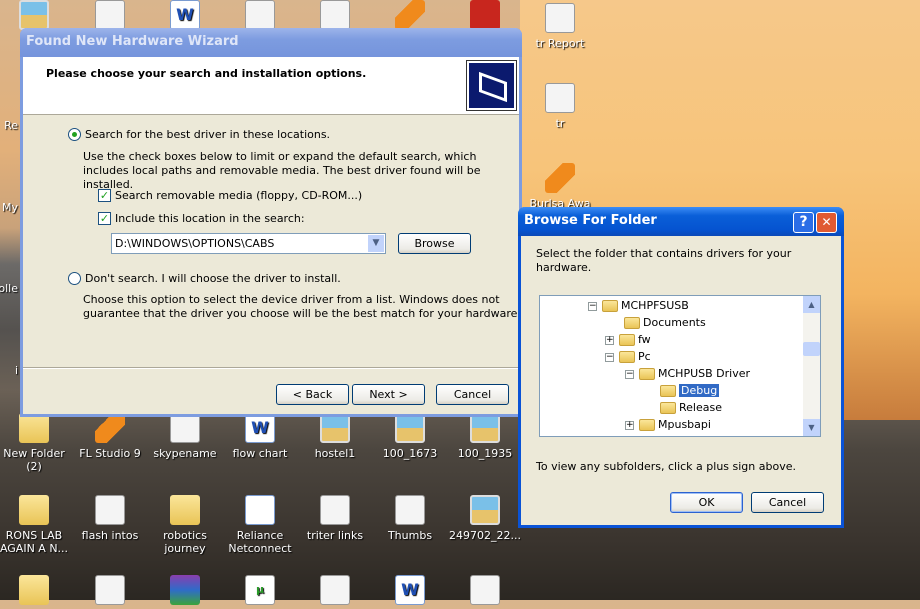 The image size is (920, 609). Describe the element at coordinates (271, 42) in the screenshot. I see `wizard-title-bar: Found New Hardware Wizard` at that location.